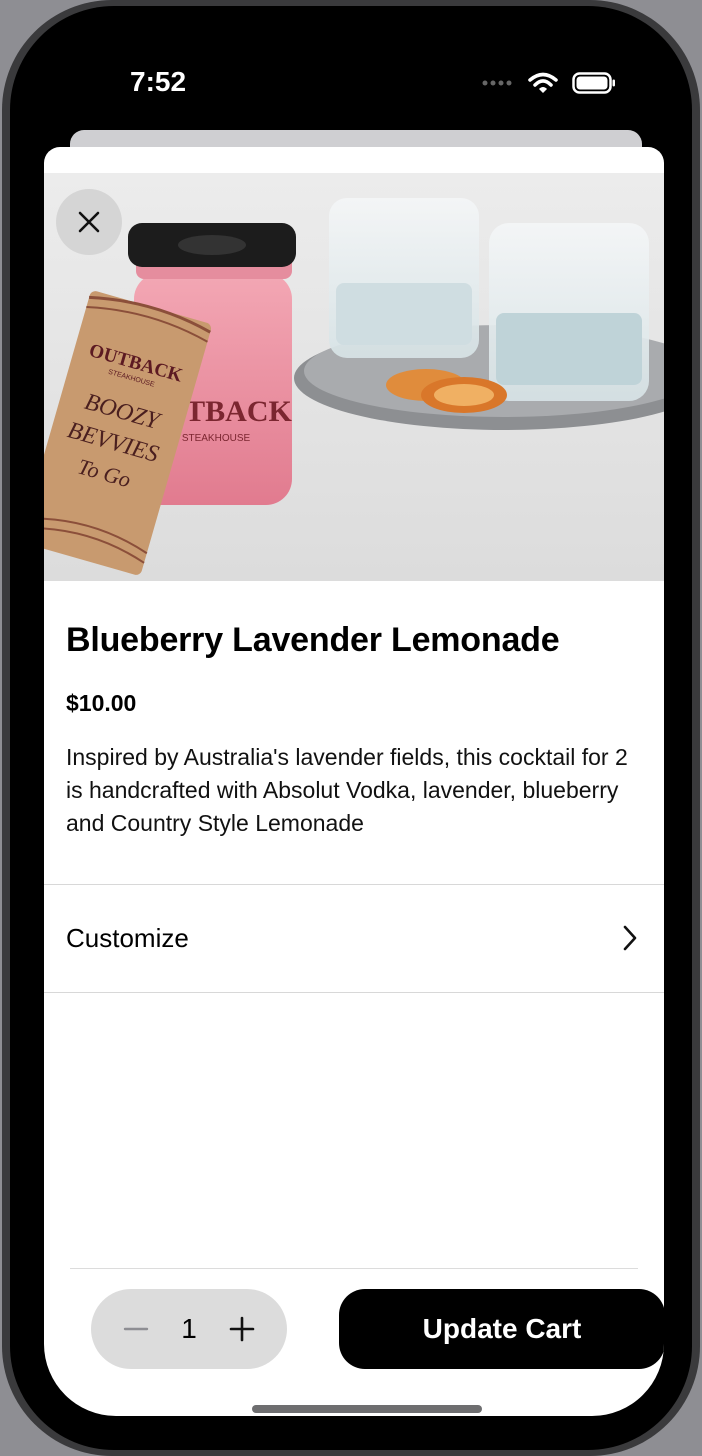 The height and width of the screenshot is (1456, 702). I want to click on quantity-stepper: 1, so click(189, 1329).